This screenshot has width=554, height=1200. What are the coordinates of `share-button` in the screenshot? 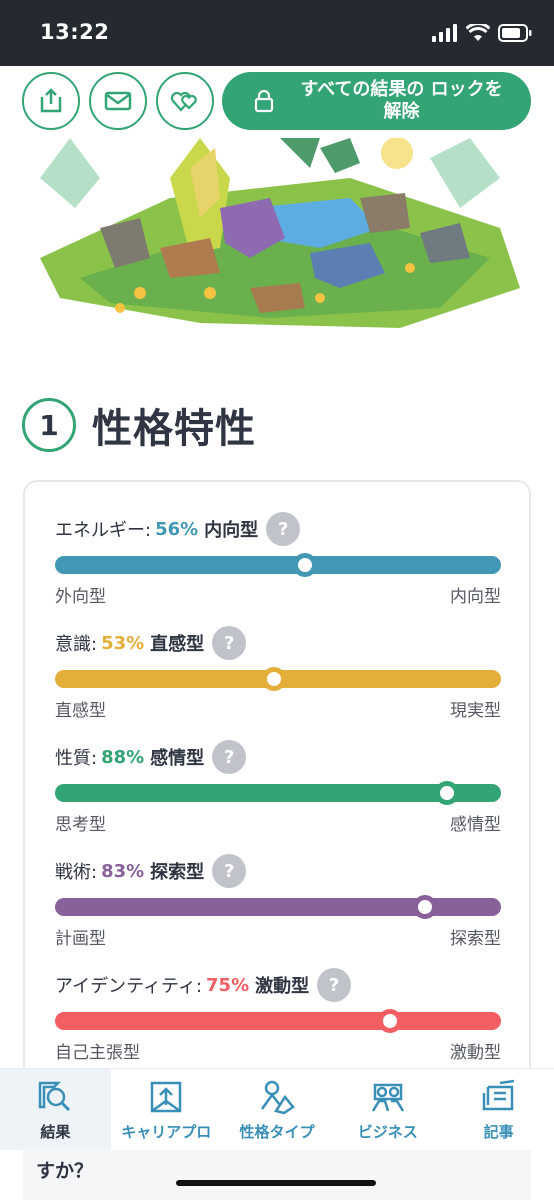 It's located at (51, 101).